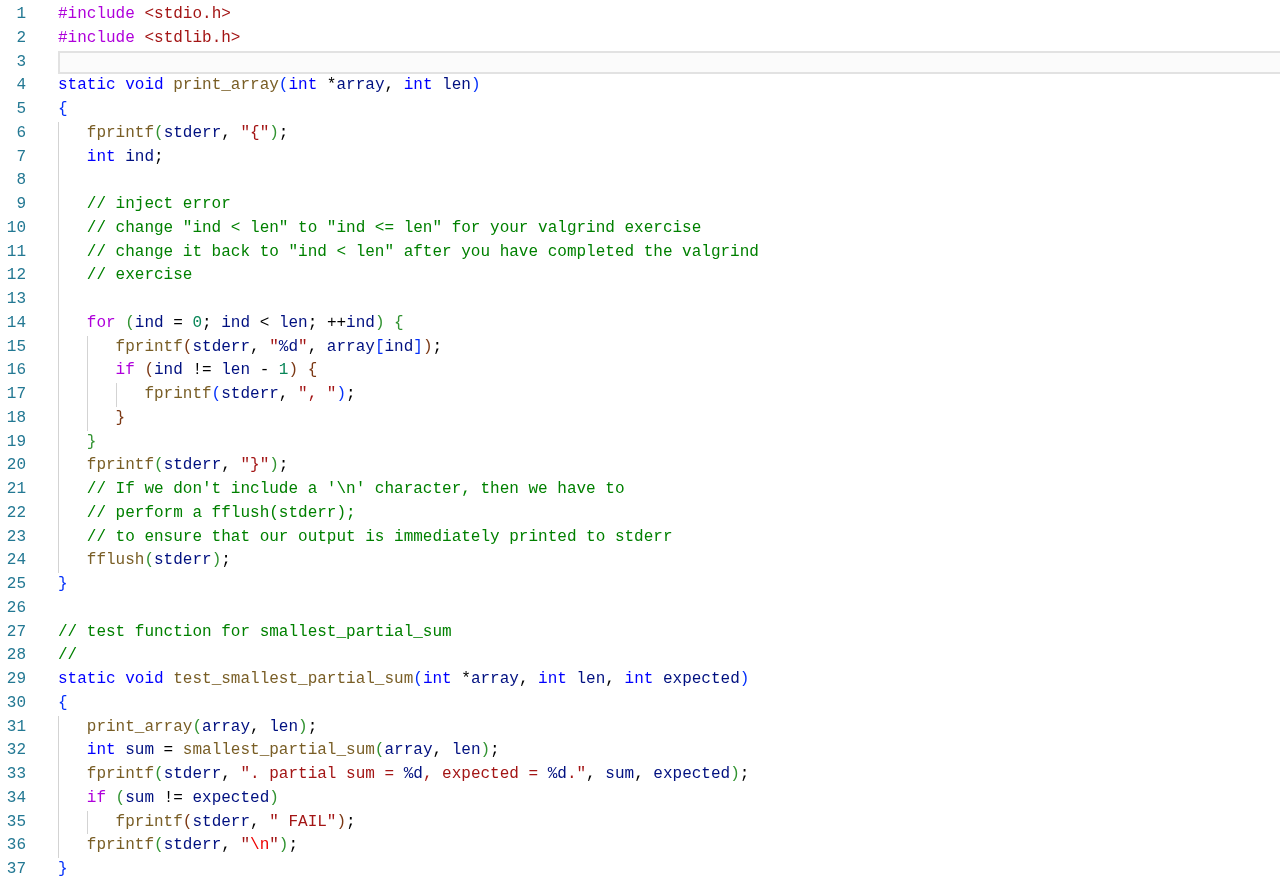 The width and height of the screenshot is (1280, 881). What do you see at coordinates (15, 561) in the screenshot?
I see `line-number: 24` at bounding box center [15, 561].